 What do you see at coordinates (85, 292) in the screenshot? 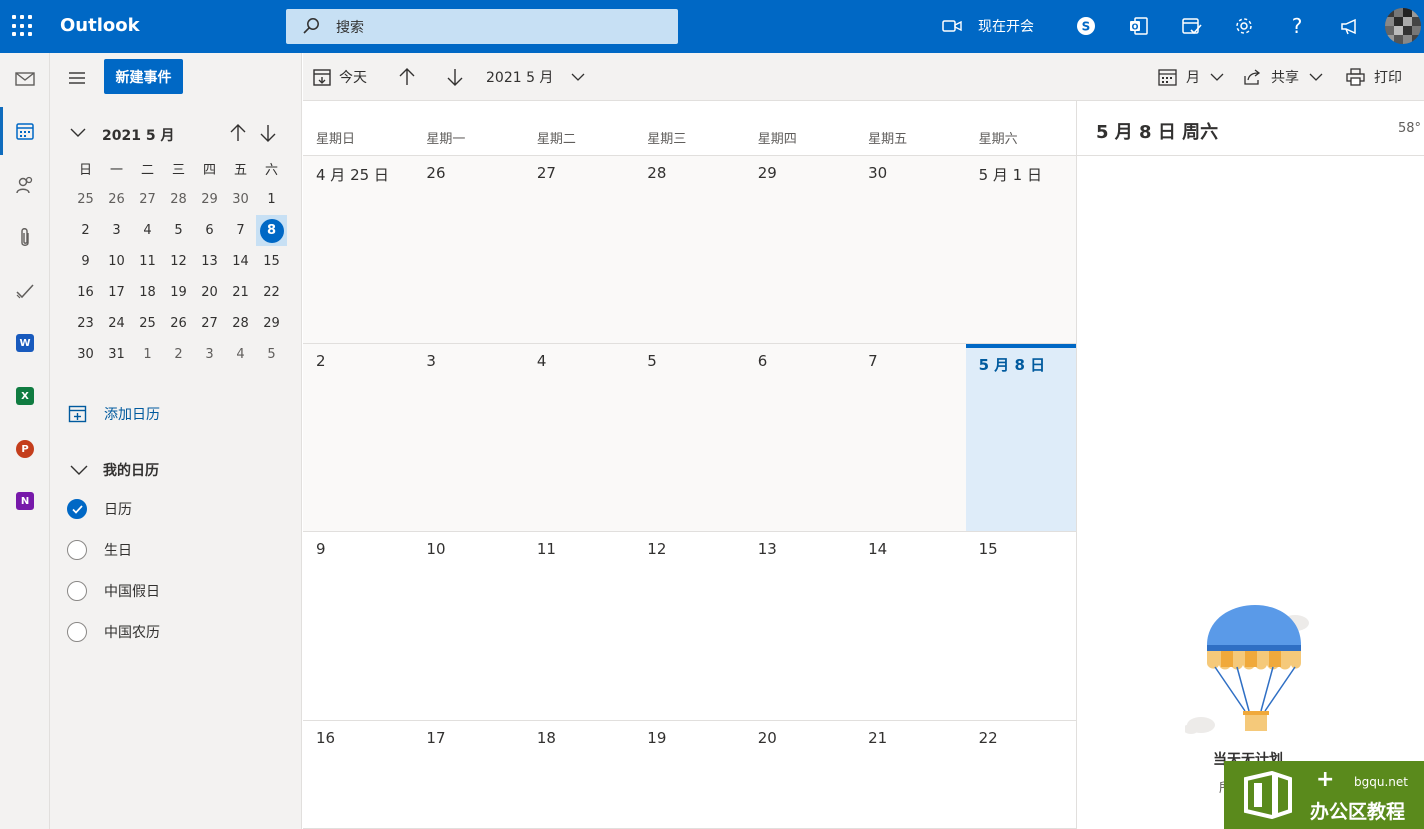
I see `mini-day: 16` at bounding box center [85, 292].